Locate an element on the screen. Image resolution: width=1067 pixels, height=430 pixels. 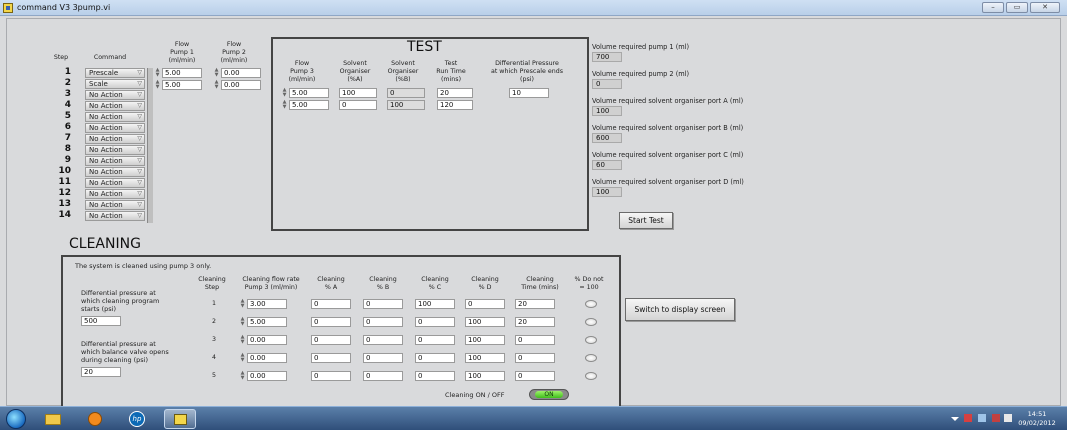
pump1-spin-2: ▲ ▼ is located at coordinates (157, 85).